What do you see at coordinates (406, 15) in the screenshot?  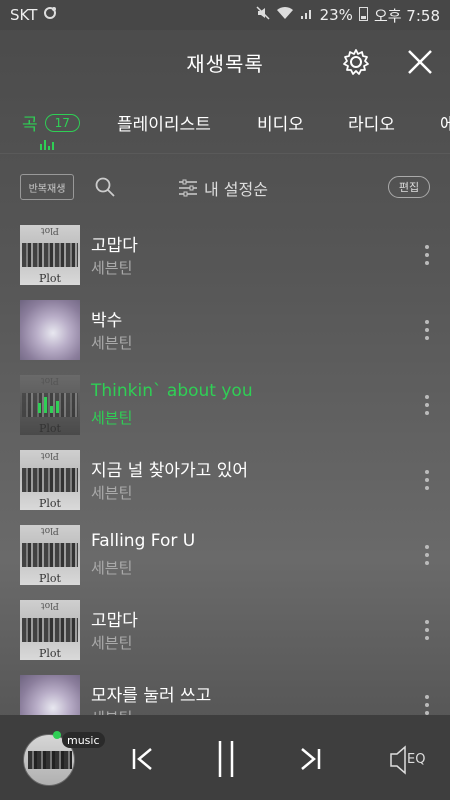 I see `clock: 오후 7:58` at bounding box center [406, 15].